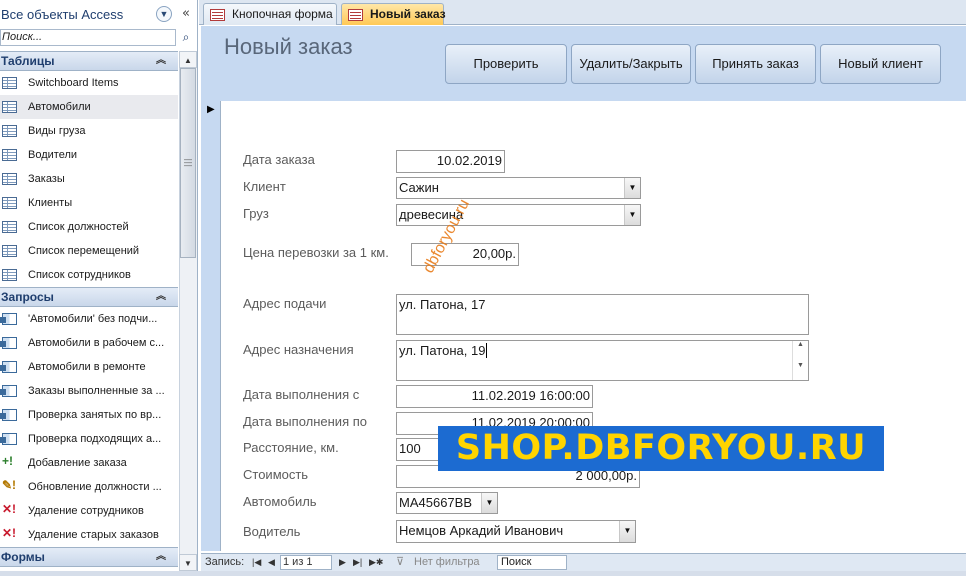 This screenshot has width=966, height=576. Describe the element at coordinates (89, 367) in the screenshot. I see `nav-item-query: Автомобили в ремонте` at that location.